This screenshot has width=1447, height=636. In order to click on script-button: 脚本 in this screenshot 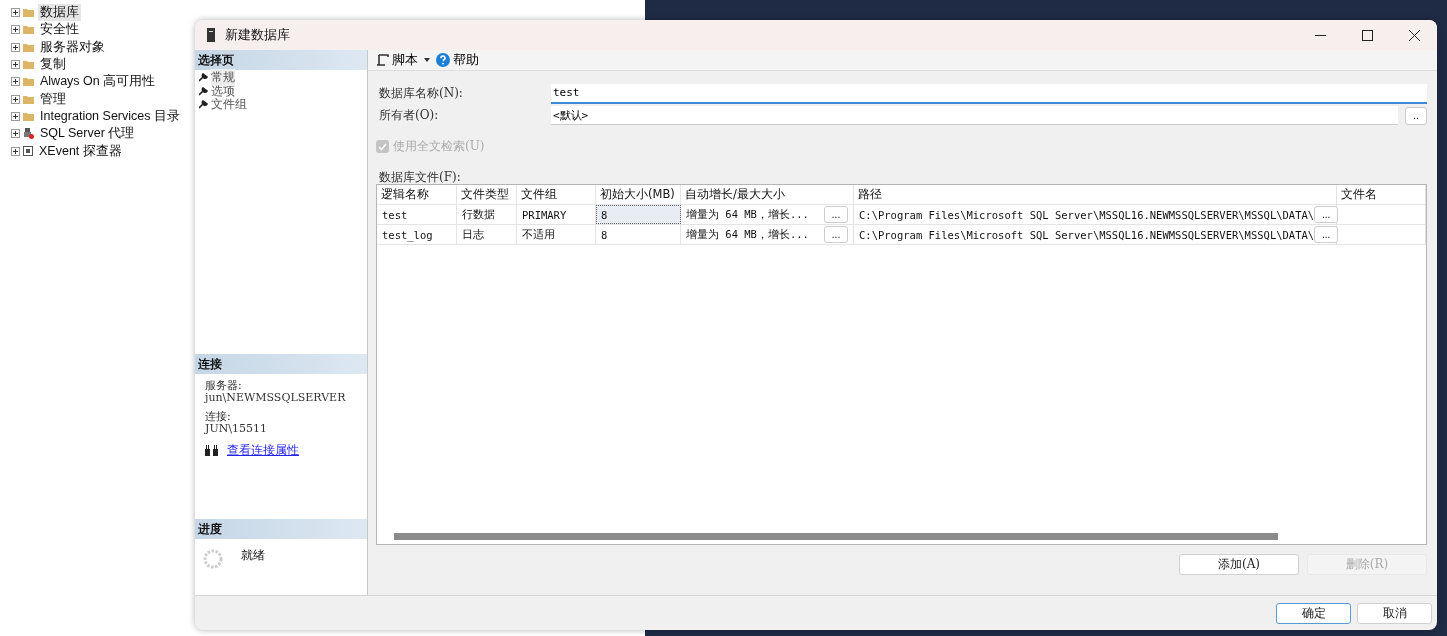, I will do `click(397, 60)`.